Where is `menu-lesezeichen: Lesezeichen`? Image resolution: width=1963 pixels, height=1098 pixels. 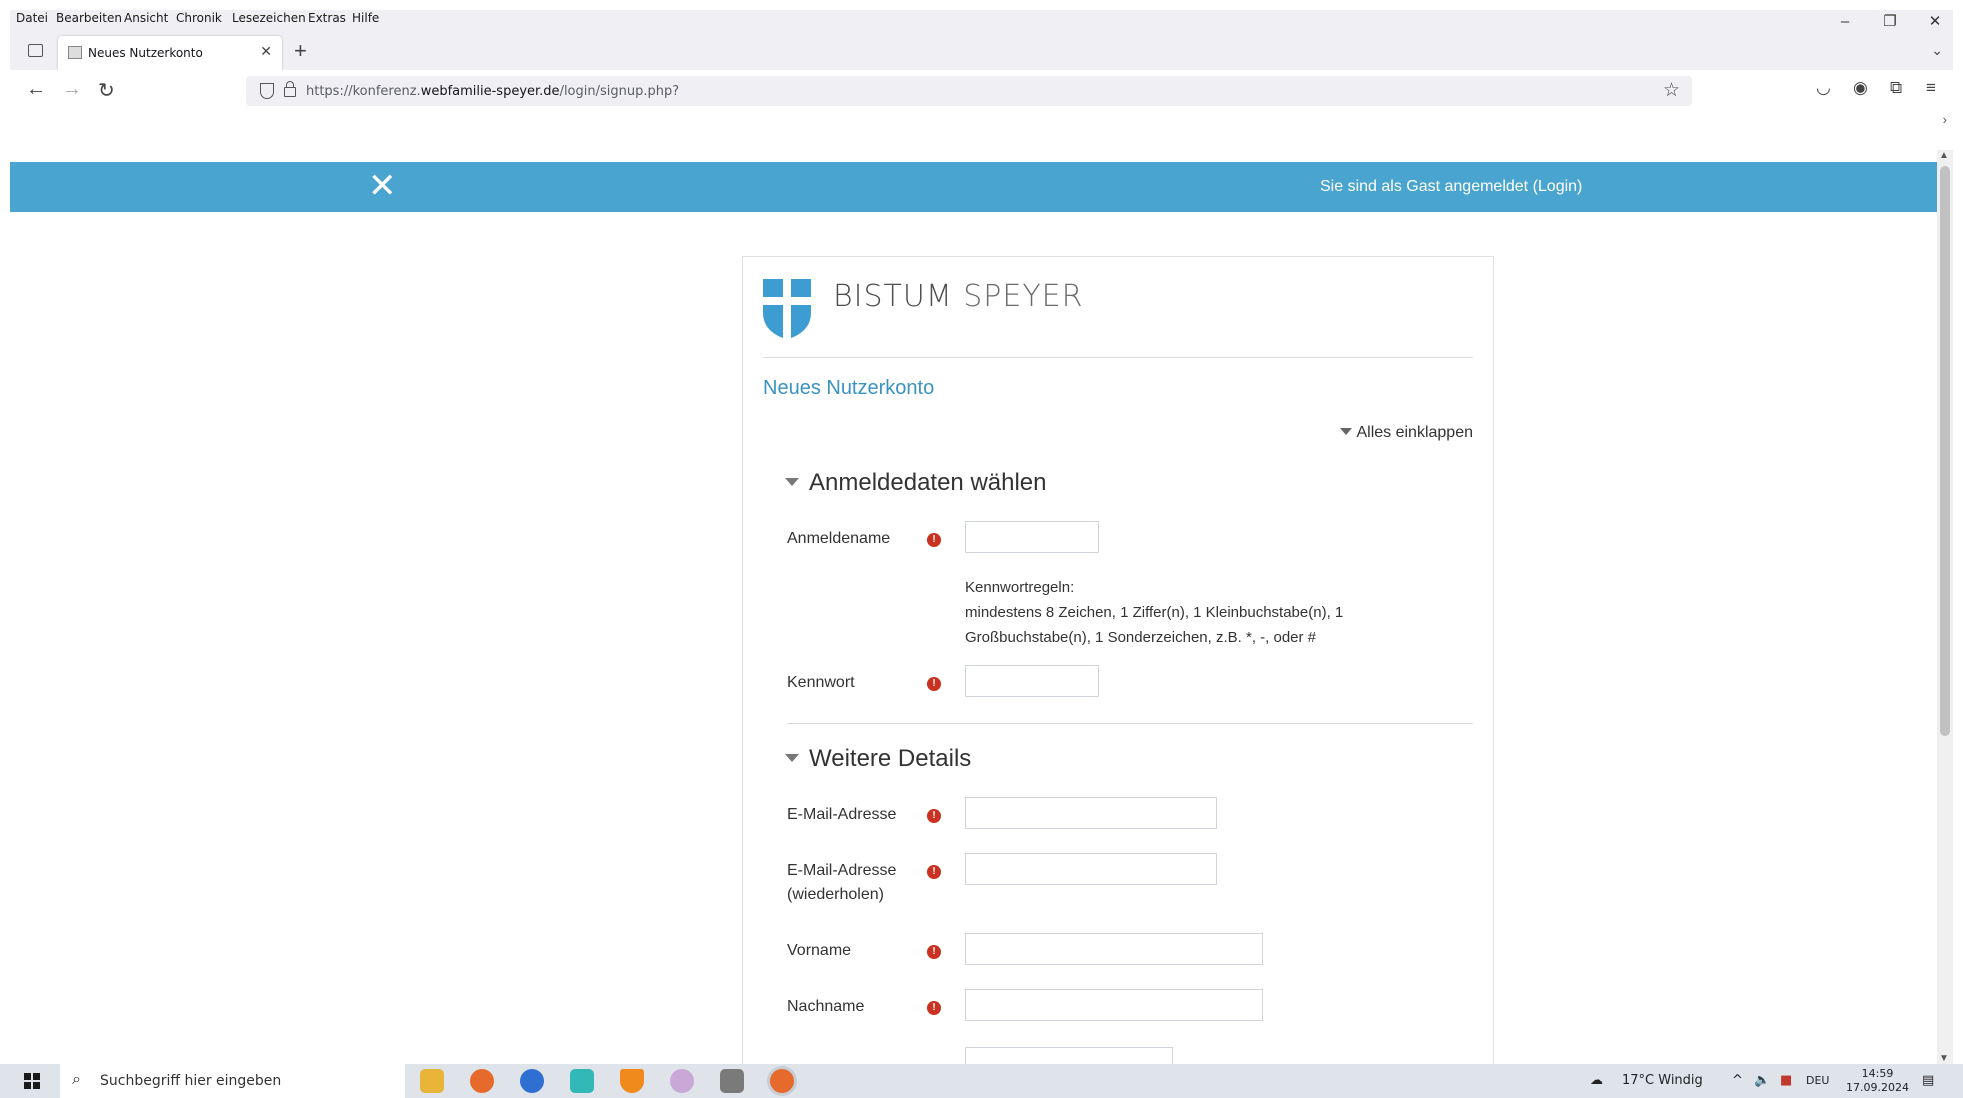
menu-lesezeichen: Lesezeichen is located at coordinates (269, 18).